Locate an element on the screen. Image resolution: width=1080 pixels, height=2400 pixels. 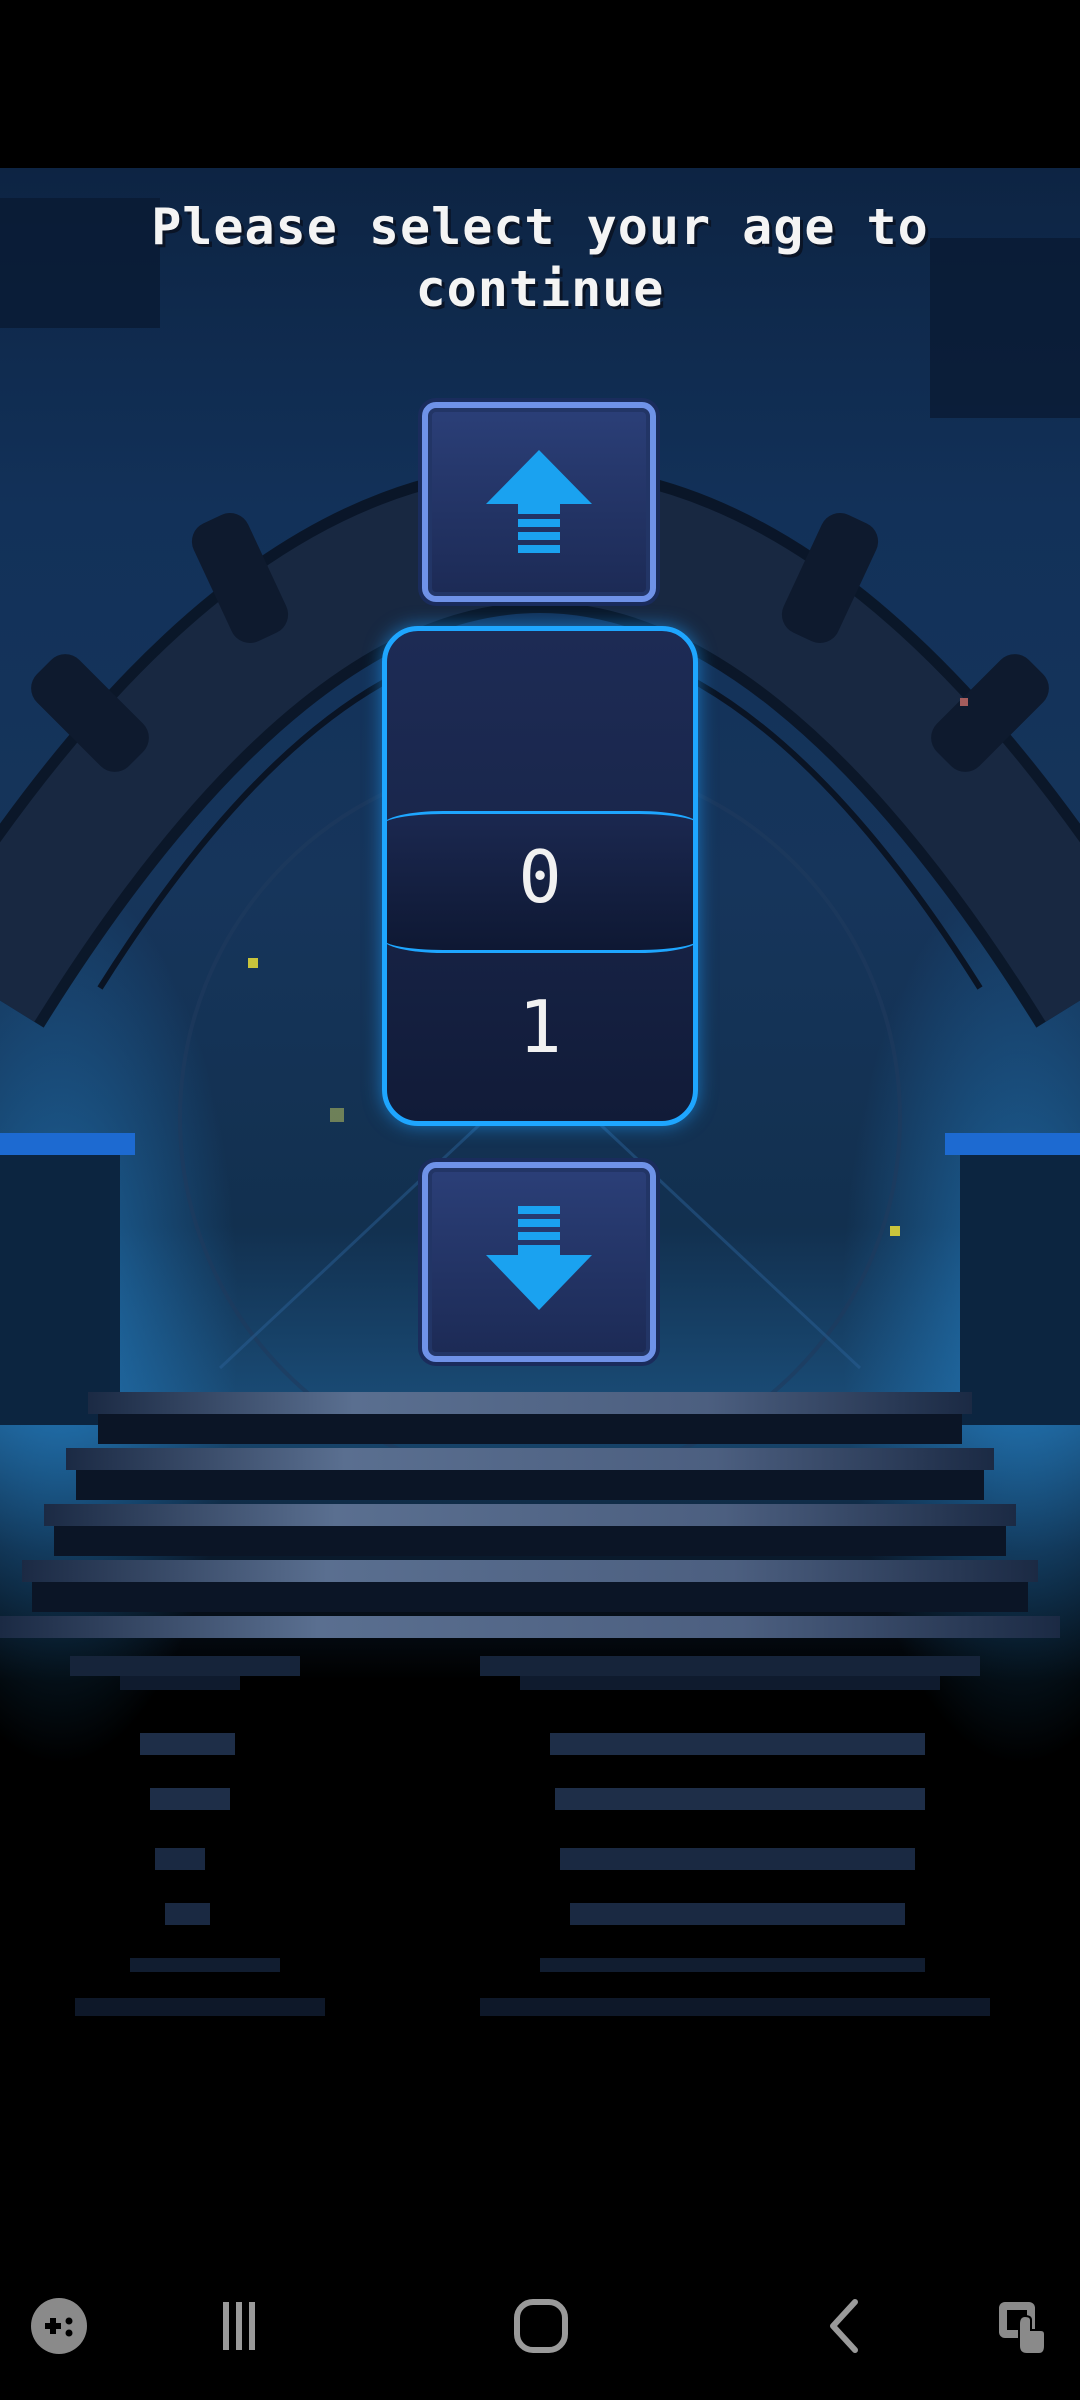
recent-apps-icon is located at coordinates (239, 2326).